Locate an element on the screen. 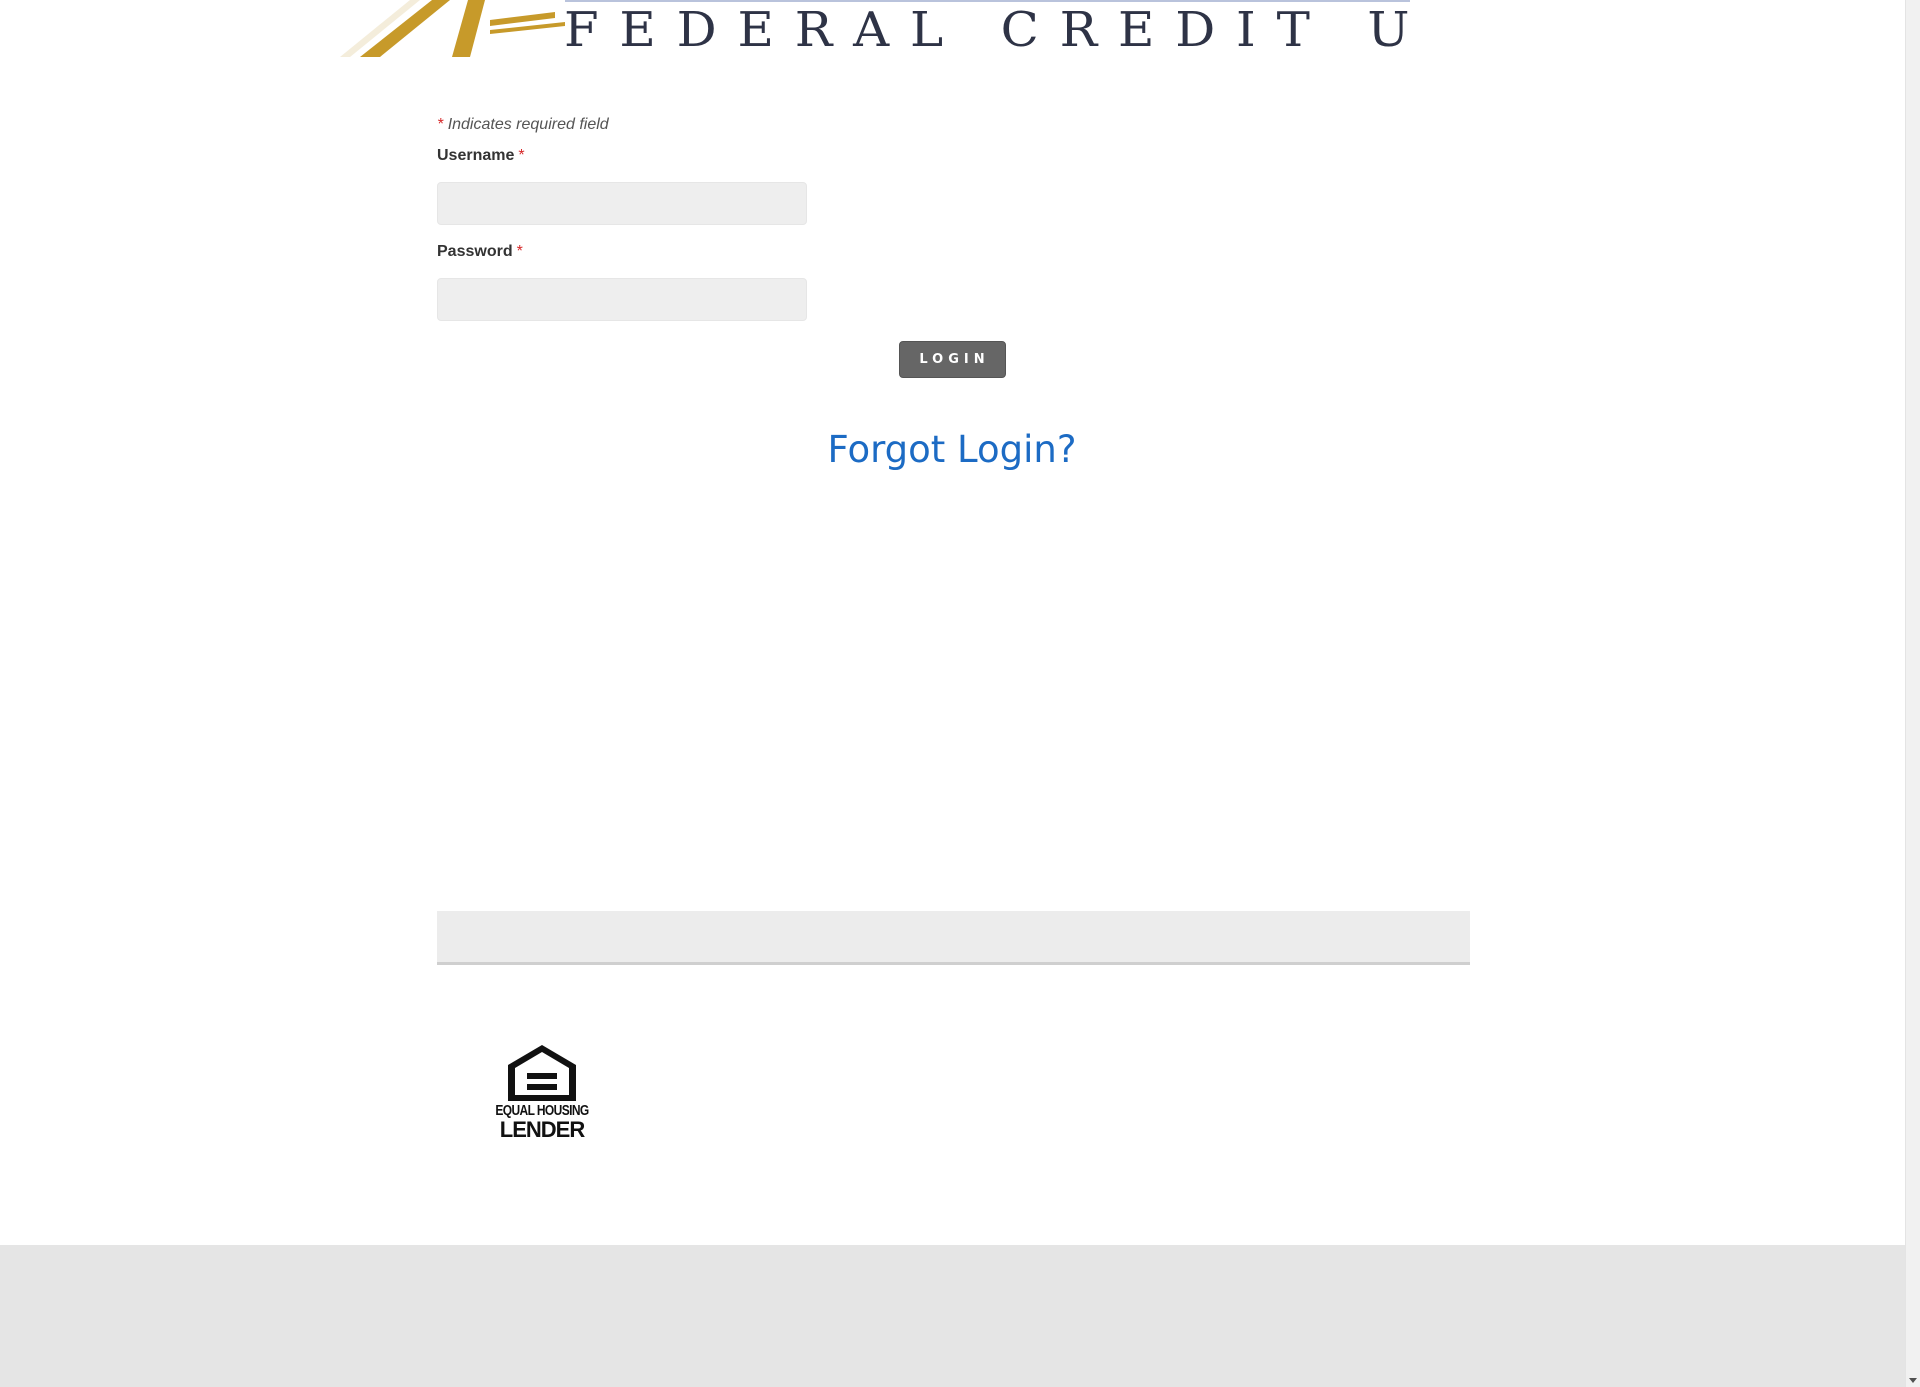 This screenshot has height=1387, width=1920. equal-housing-lender-badge: EQUAL HOUSING LENDER is located at coordinates (542, 1093).